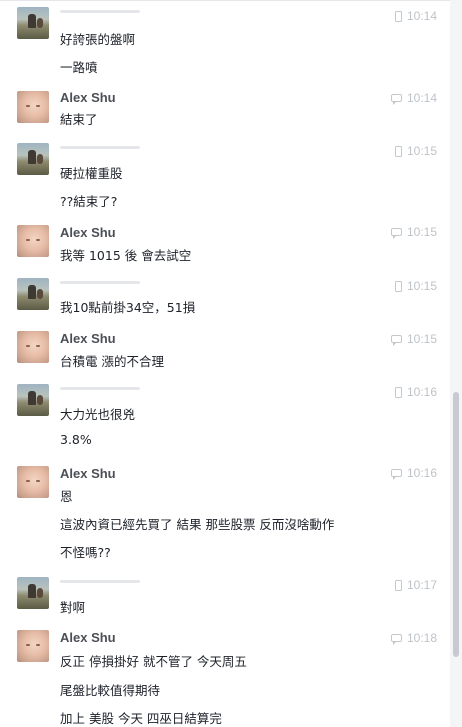 This screenshot has width=462, height=727. What do you see at coordinates (79, 119) in the screenshot?
I see `message-text: 結束了` at bounding box center [79, 119].